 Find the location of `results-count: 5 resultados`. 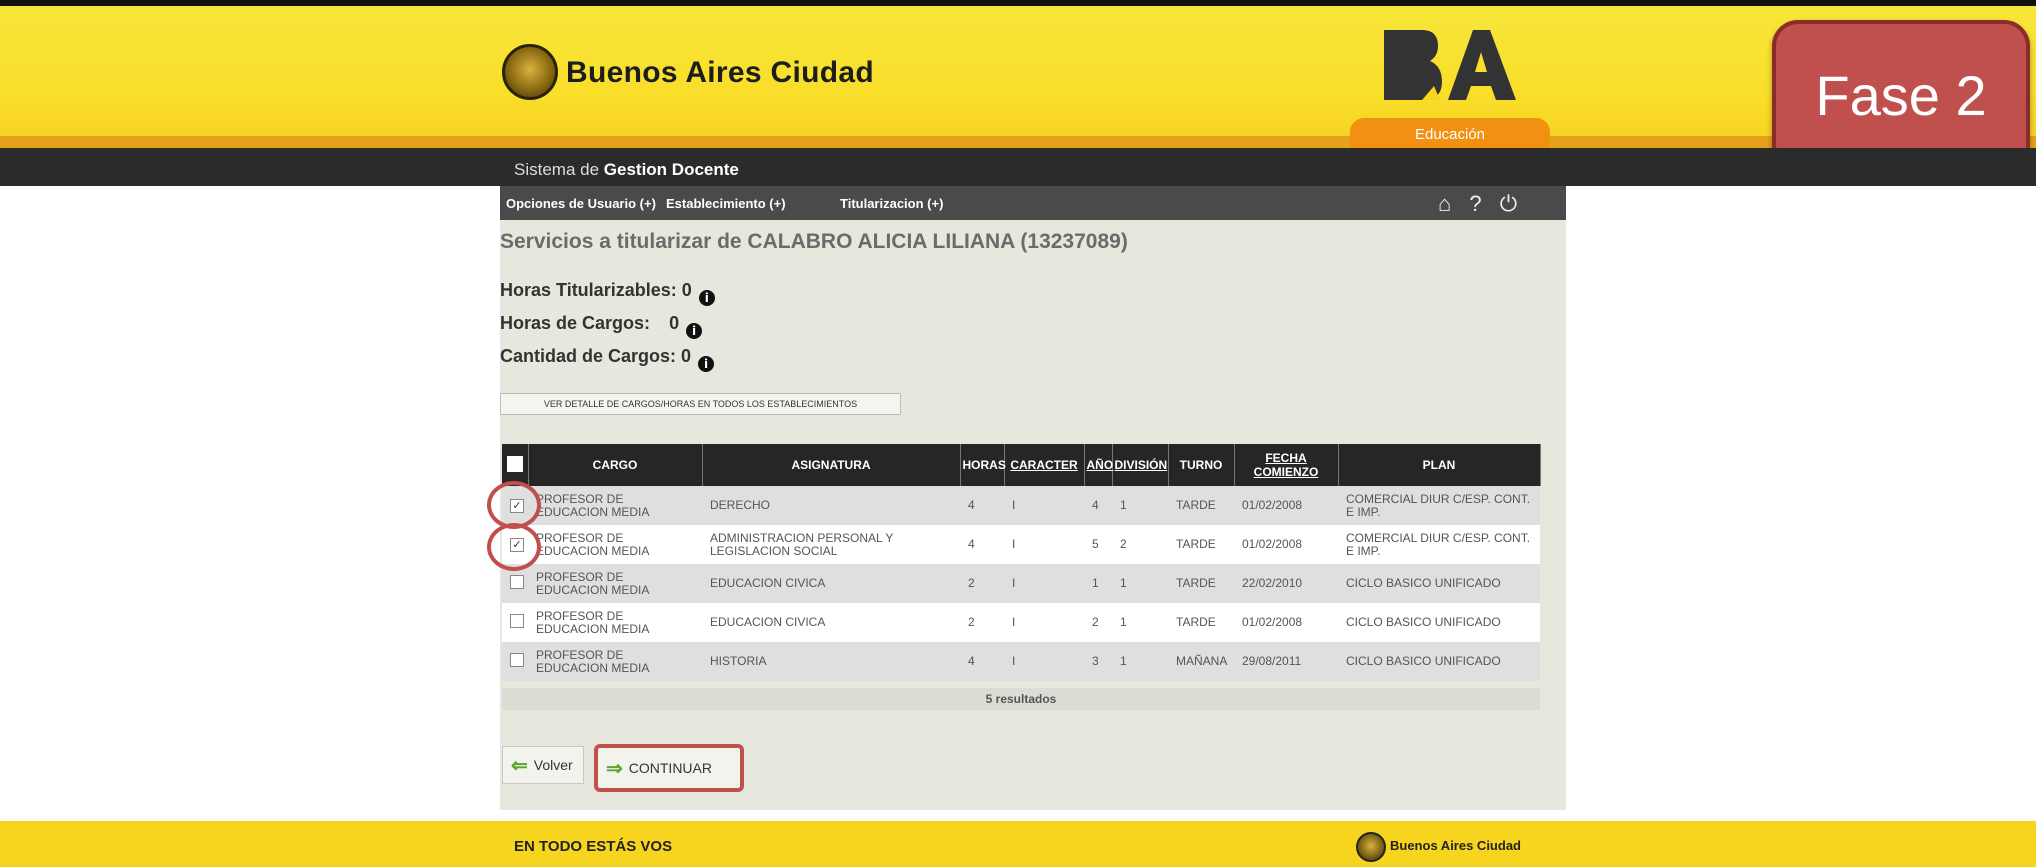

results-count: 5 resultados is located at coordinates (1021, 699).